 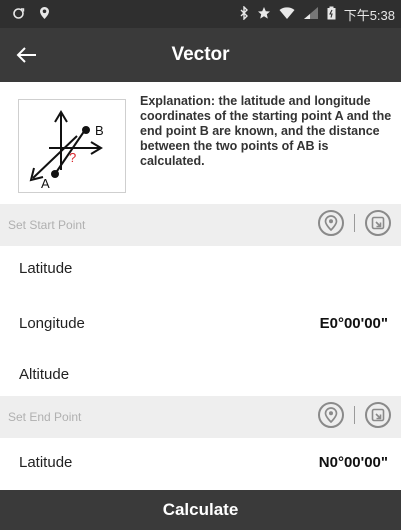 I want to click on sync-icon, so click(x=18, y=15).